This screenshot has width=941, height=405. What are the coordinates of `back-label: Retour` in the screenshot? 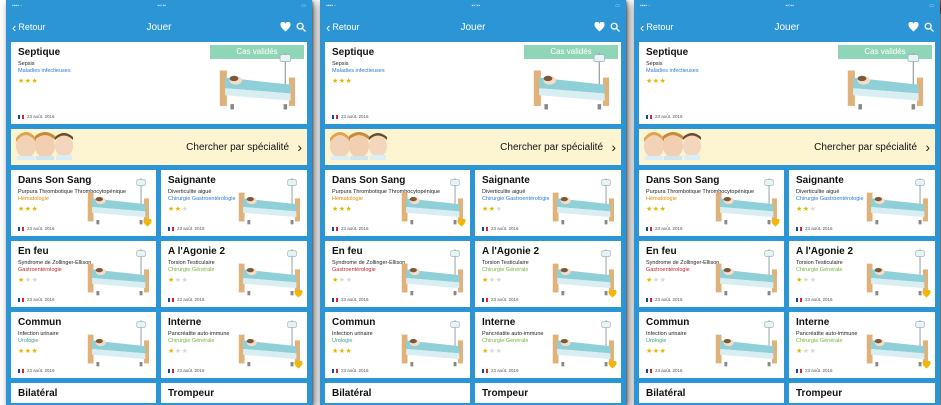 It's located at (346, 27).